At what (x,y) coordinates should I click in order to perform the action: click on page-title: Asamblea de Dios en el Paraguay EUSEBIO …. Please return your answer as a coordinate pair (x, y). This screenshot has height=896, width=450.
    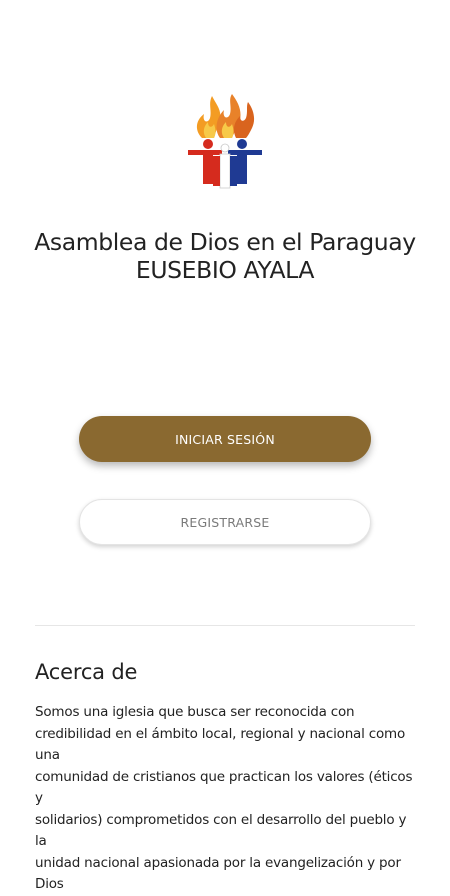
    Looking at the image, I should click on (225, 256).